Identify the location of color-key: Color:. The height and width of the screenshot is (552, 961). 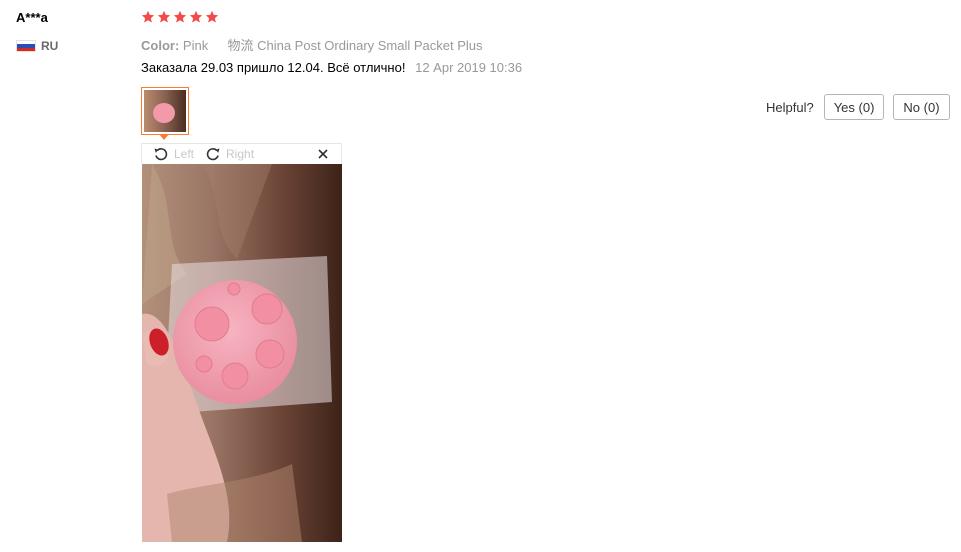
(160, 45).